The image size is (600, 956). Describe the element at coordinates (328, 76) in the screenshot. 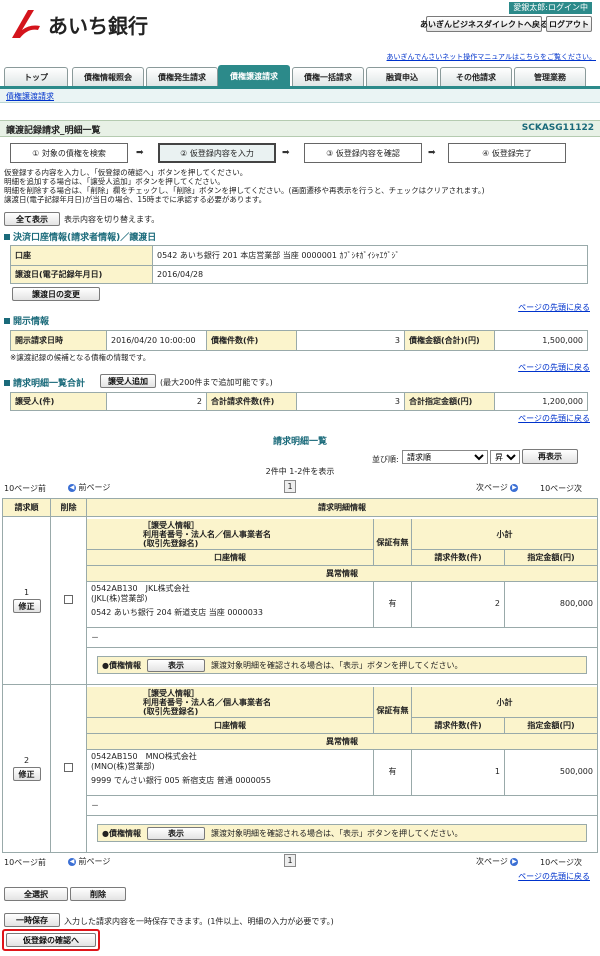

I see `tab-bulk-request: 債権一括請求` at that location.